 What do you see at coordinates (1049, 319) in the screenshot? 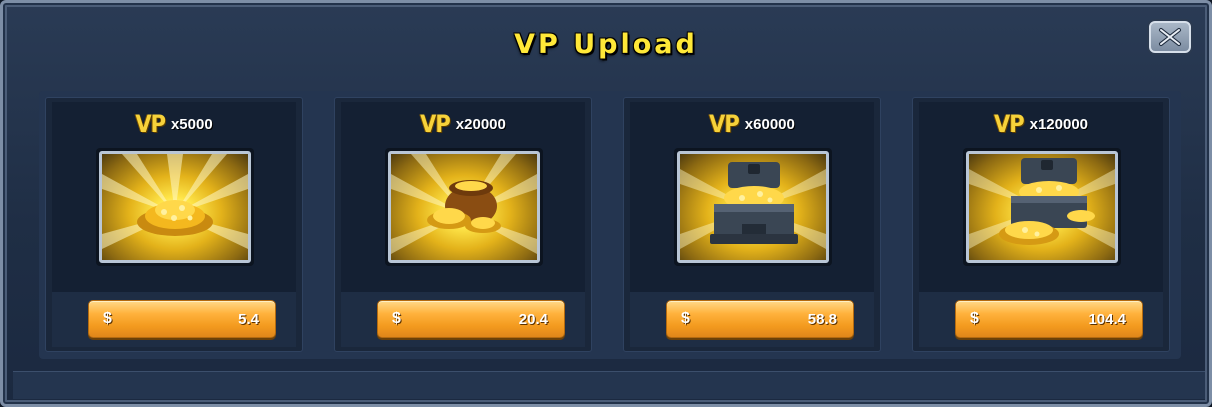
I see `buy-button: $ 104.4` at bounding box center [1049, 319].